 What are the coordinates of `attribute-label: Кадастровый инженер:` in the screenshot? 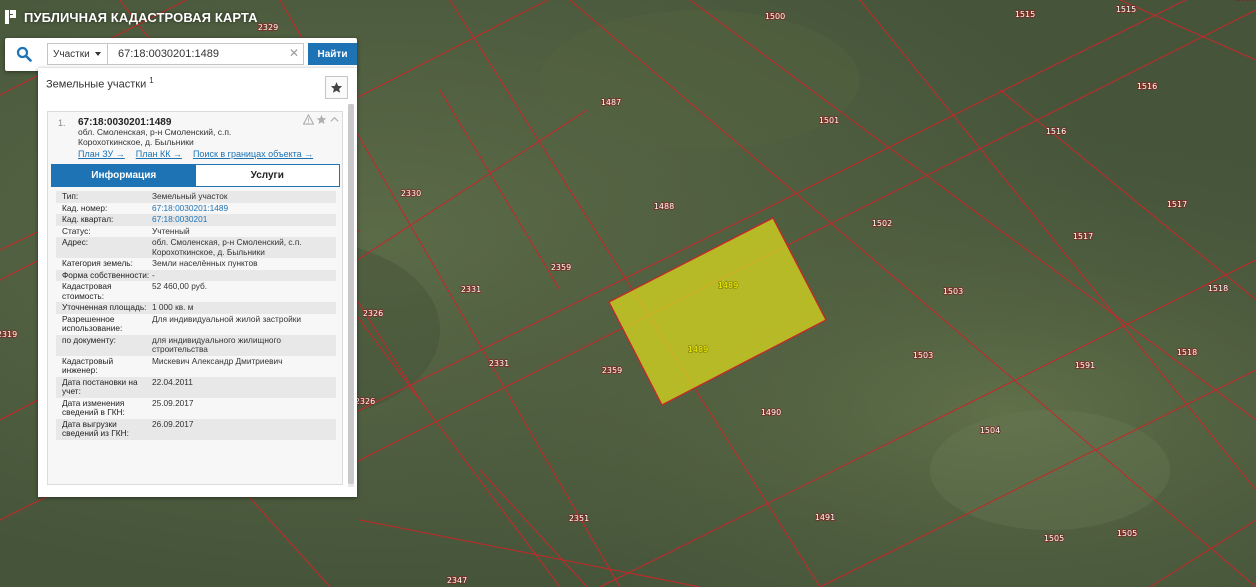 It's located at (88, 365).